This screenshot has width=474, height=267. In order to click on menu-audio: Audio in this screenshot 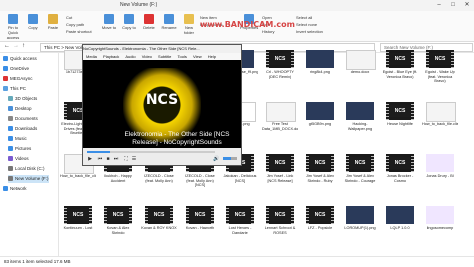, I will do `click(130, 56)`.